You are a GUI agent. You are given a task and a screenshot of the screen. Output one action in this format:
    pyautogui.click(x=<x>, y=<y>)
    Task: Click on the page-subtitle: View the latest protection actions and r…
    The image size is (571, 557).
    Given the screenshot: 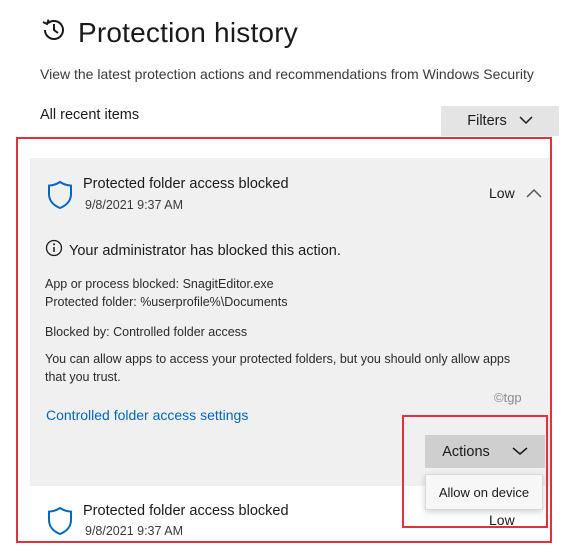 What is the action you would take?
    pyautogui.click(x=287, y=74)
    